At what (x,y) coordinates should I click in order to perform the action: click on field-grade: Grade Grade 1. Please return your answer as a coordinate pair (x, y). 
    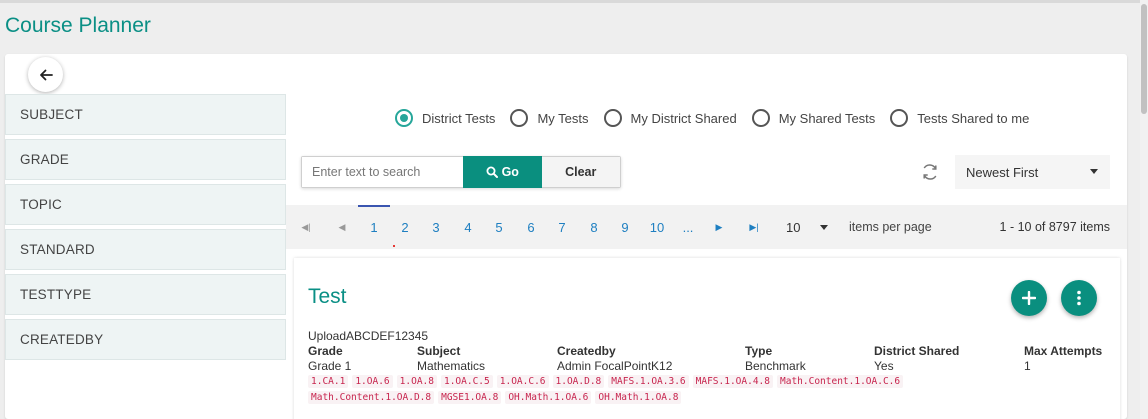
    Looking at the image, I should click on (329, 358).